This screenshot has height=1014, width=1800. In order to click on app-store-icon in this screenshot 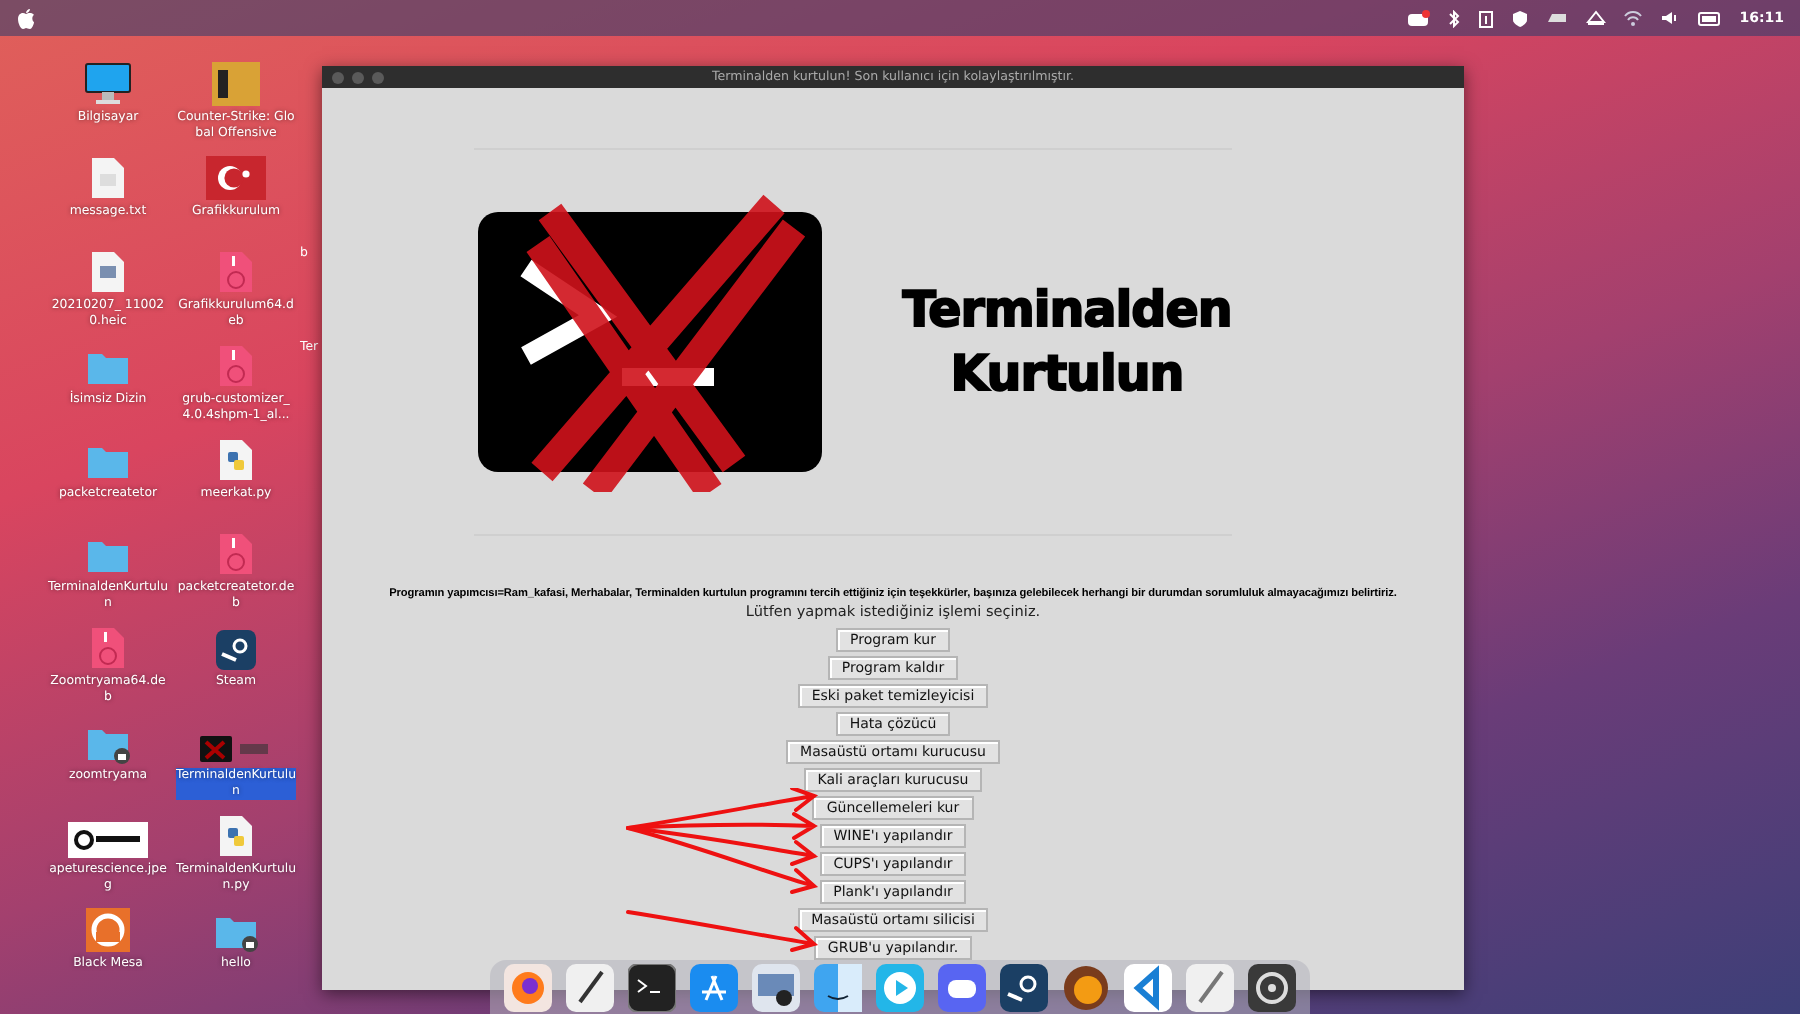, I will do `click(714, 987)`.